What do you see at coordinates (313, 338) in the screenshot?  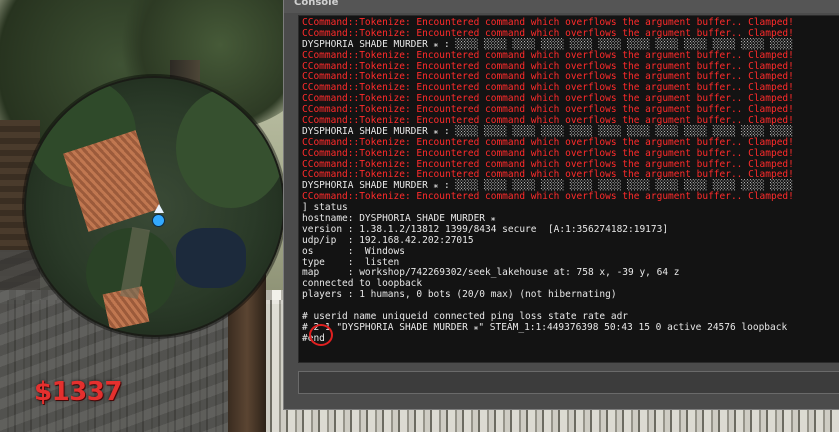 I see `console-line: #end` at bounding box center [313, 338].